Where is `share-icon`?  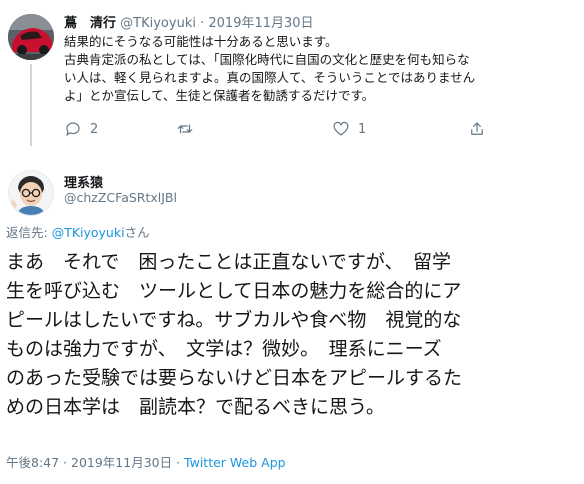 share-icon is located at coordinates (477, 128).